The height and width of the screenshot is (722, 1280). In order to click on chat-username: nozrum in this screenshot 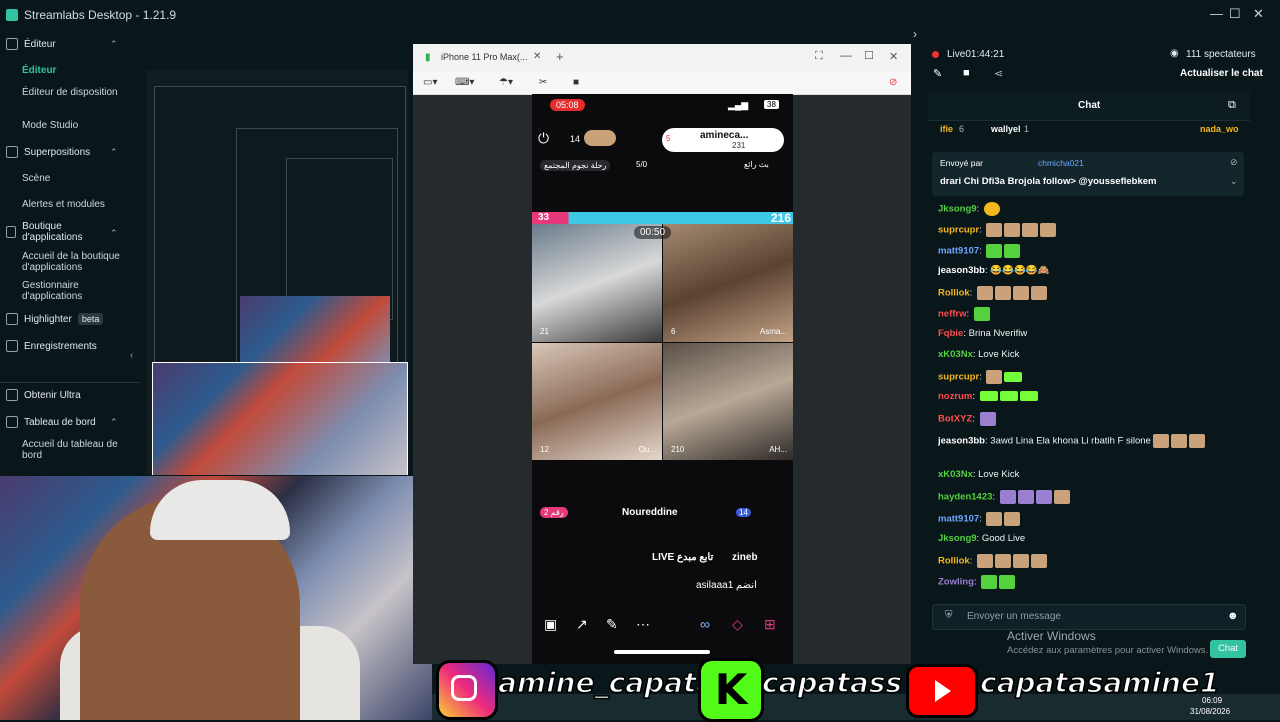, I will do `click(955, 396)`.